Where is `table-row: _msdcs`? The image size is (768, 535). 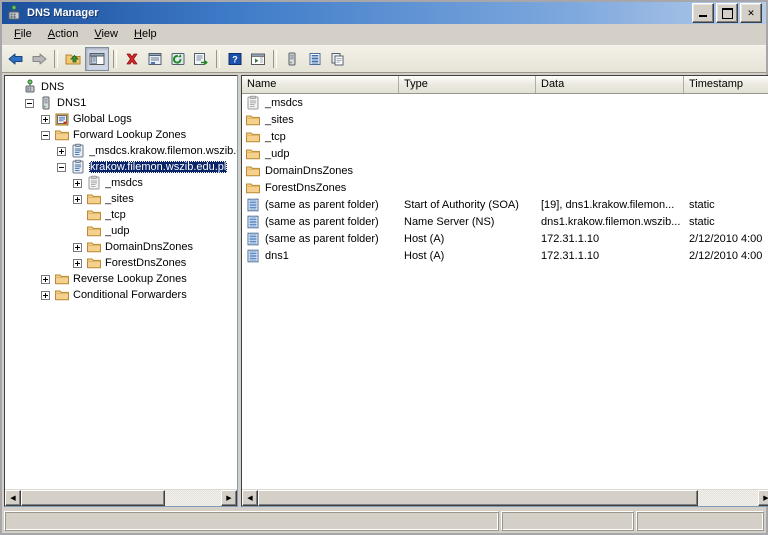
table-row: _msdcs is located at coordinates (505, 102).